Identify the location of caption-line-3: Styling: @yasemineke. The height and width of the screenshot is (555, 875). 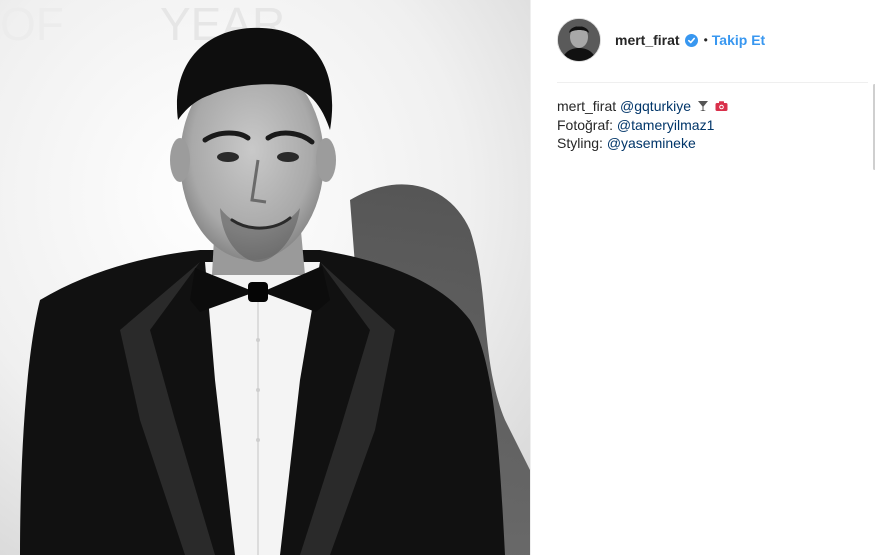
(707, 143).